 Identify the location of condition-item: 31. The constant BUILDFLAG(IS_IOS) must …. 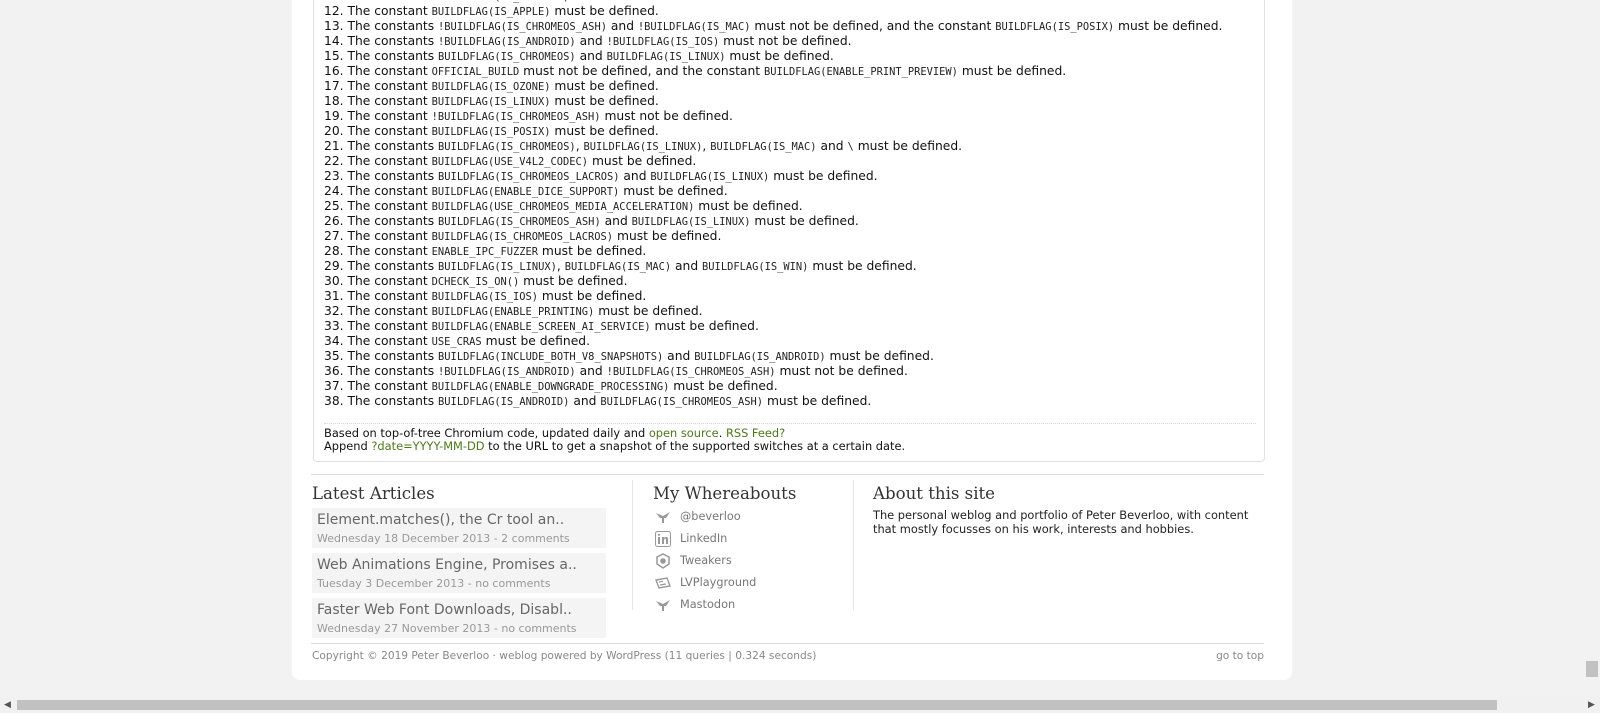
(791, 296).